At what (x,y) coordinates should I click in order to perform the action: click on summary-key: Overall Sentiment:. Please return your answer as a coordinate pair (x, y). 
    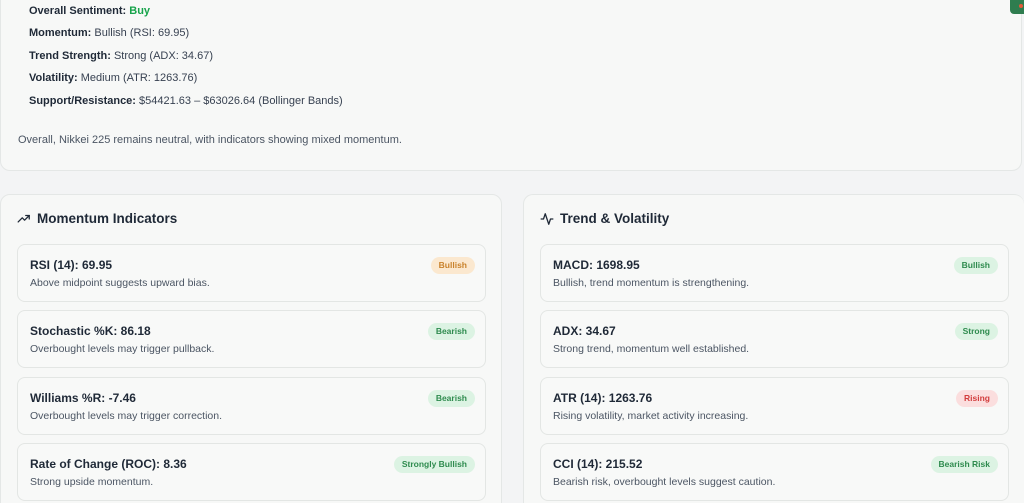
    Looking at the image, I should click on (78, 11).